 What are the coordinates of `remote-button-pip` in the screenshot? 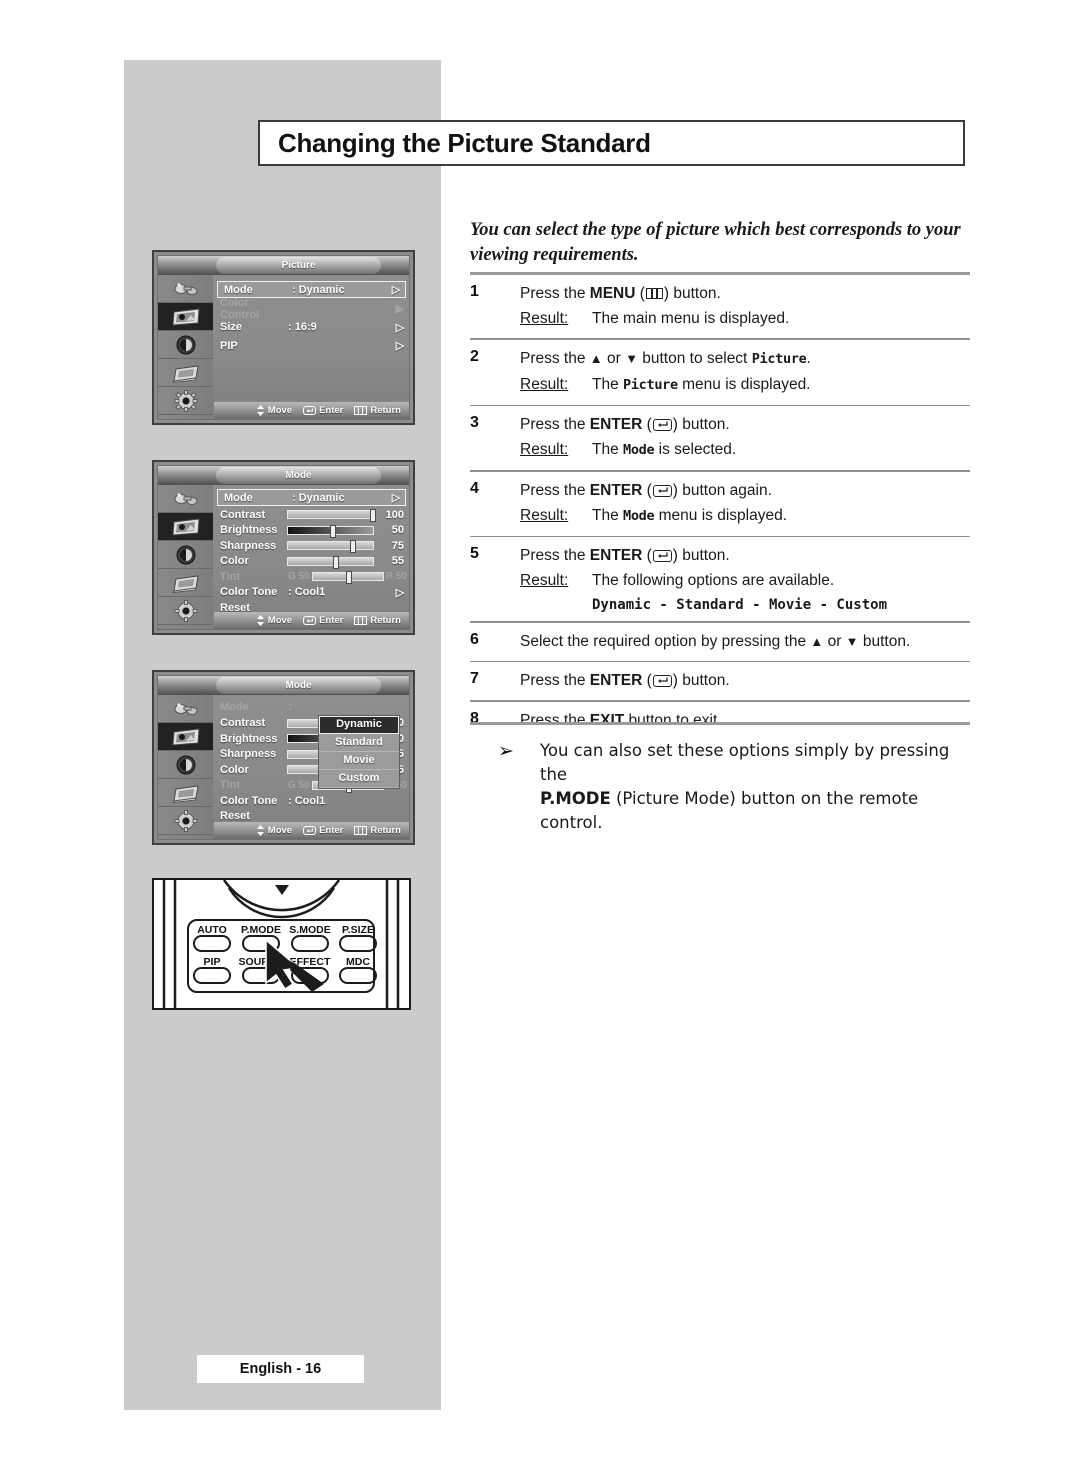 It's located at (212, 975).